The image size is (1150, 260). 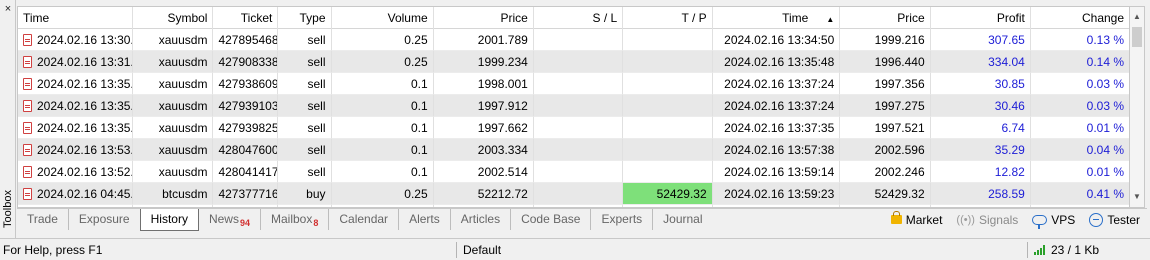 What do you see at coordinates (551, 219) in the screenshot?
I see `tab-code-base: Code Base` at bounding box center [551, 219].